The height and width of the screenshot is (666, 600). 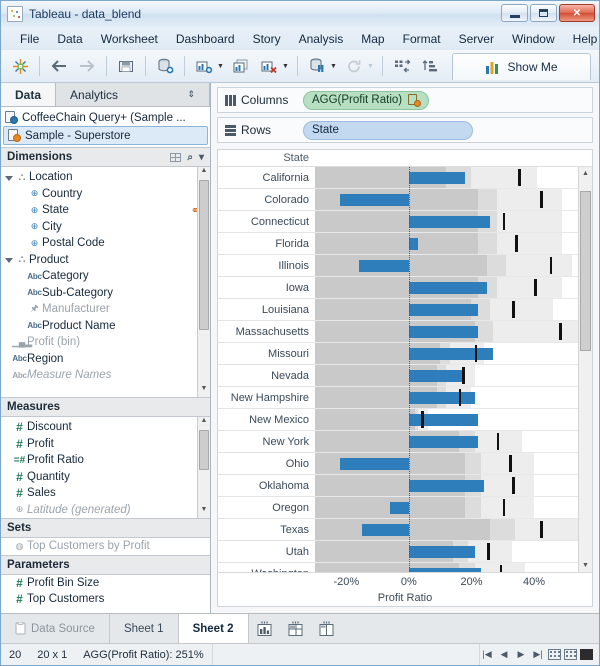 I want to click on menu-item-format: Format, so click(x=422, y=39).